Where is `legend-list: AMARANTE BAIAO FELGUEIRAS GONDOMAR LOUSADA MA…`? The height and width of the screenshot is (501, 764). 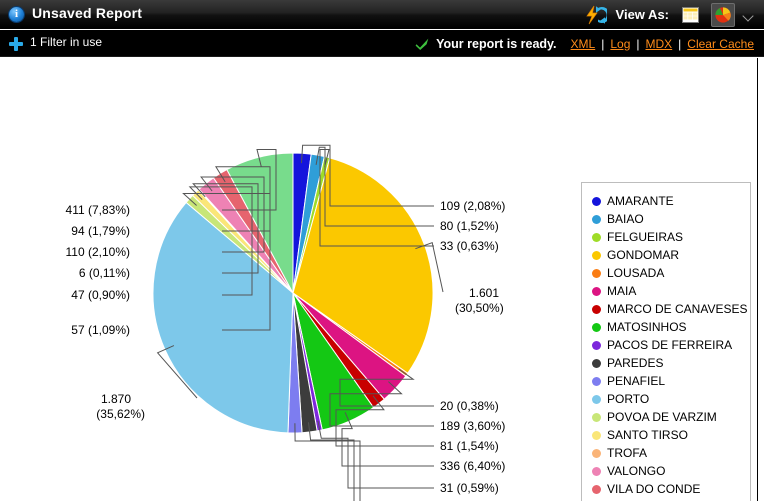
legend-list: AMARANTE BAIAO FELGUEIRAS GONDOMAR LOUSADA MA… is located at coordinates (669, 346).